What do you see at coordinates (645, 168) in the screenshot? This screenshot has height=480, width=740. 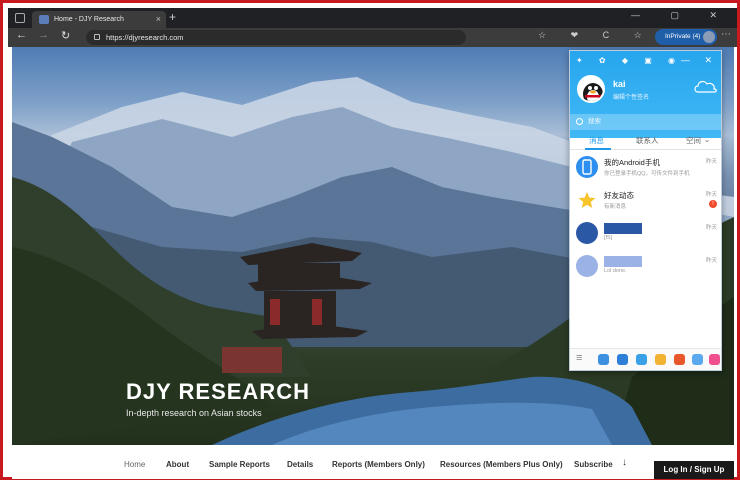 I see `conversation-item: 我的Android手机 你已登录手机QQ，可传文件到手机 昨天` at bounding box center [645, 168].